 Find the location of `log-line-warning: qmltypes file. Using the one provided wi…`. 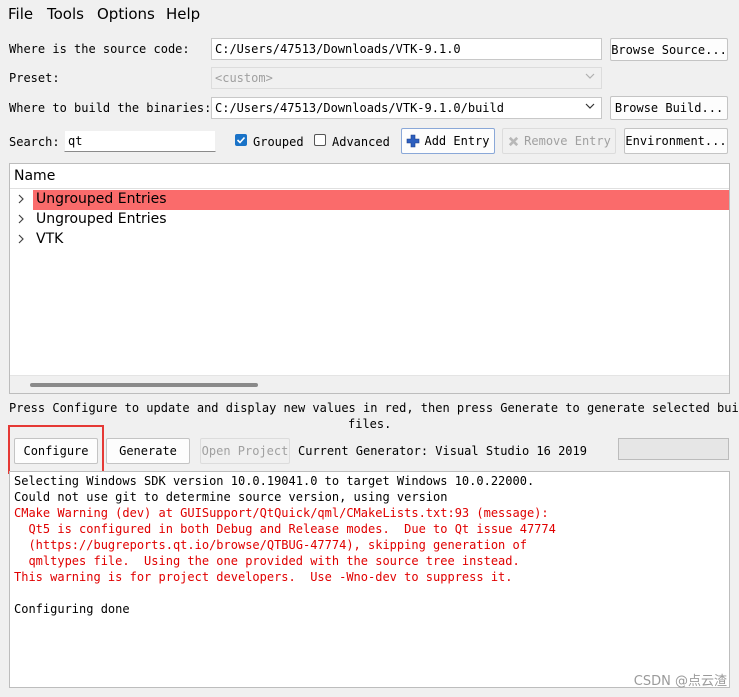

log-line-warning: qmltypes file. Using the one provided wi… is located at coordinates (267, 561).